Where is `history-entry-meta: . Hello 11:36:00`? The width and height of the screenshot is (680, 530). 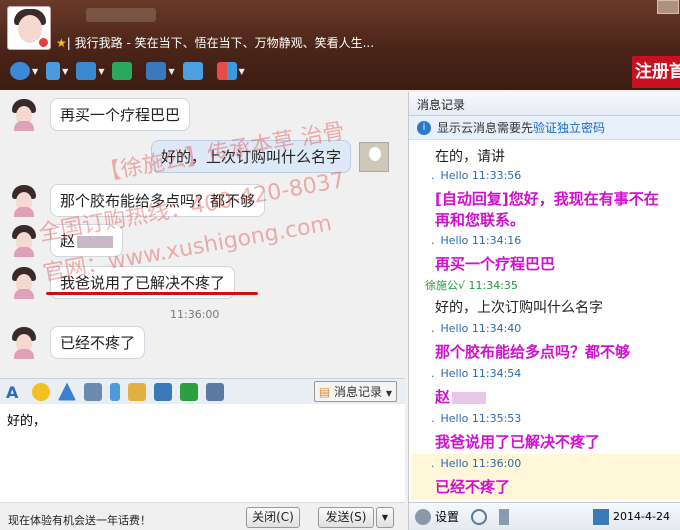 history-entry-meta: . Hello 11:36:00 is located at coordinates (476, 463).